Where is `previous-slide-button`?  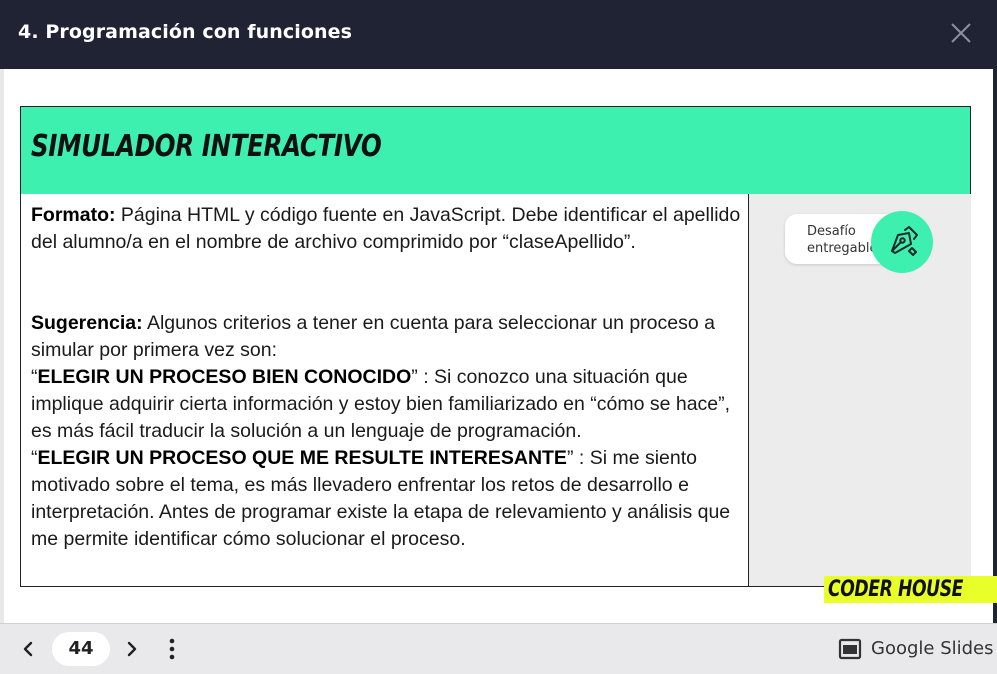
previous-slide-button is located at coordinates (28, 649).